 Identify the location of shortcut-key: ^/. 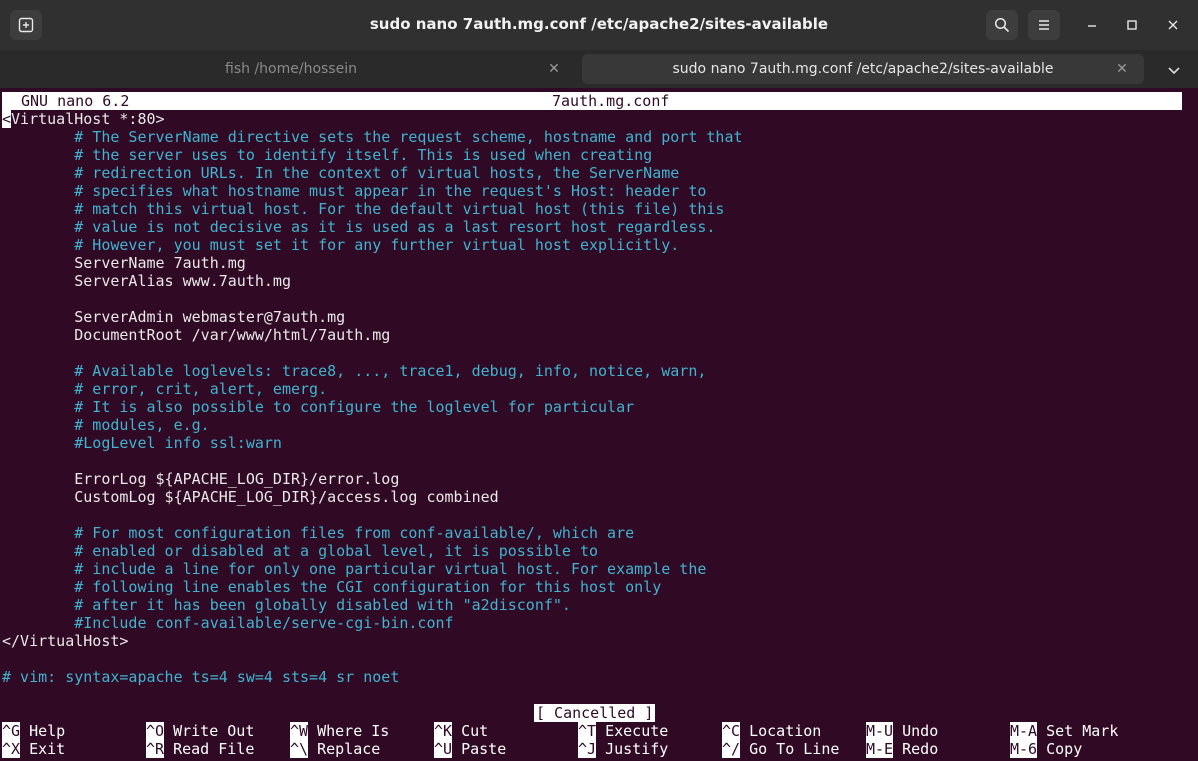
(731, 749).